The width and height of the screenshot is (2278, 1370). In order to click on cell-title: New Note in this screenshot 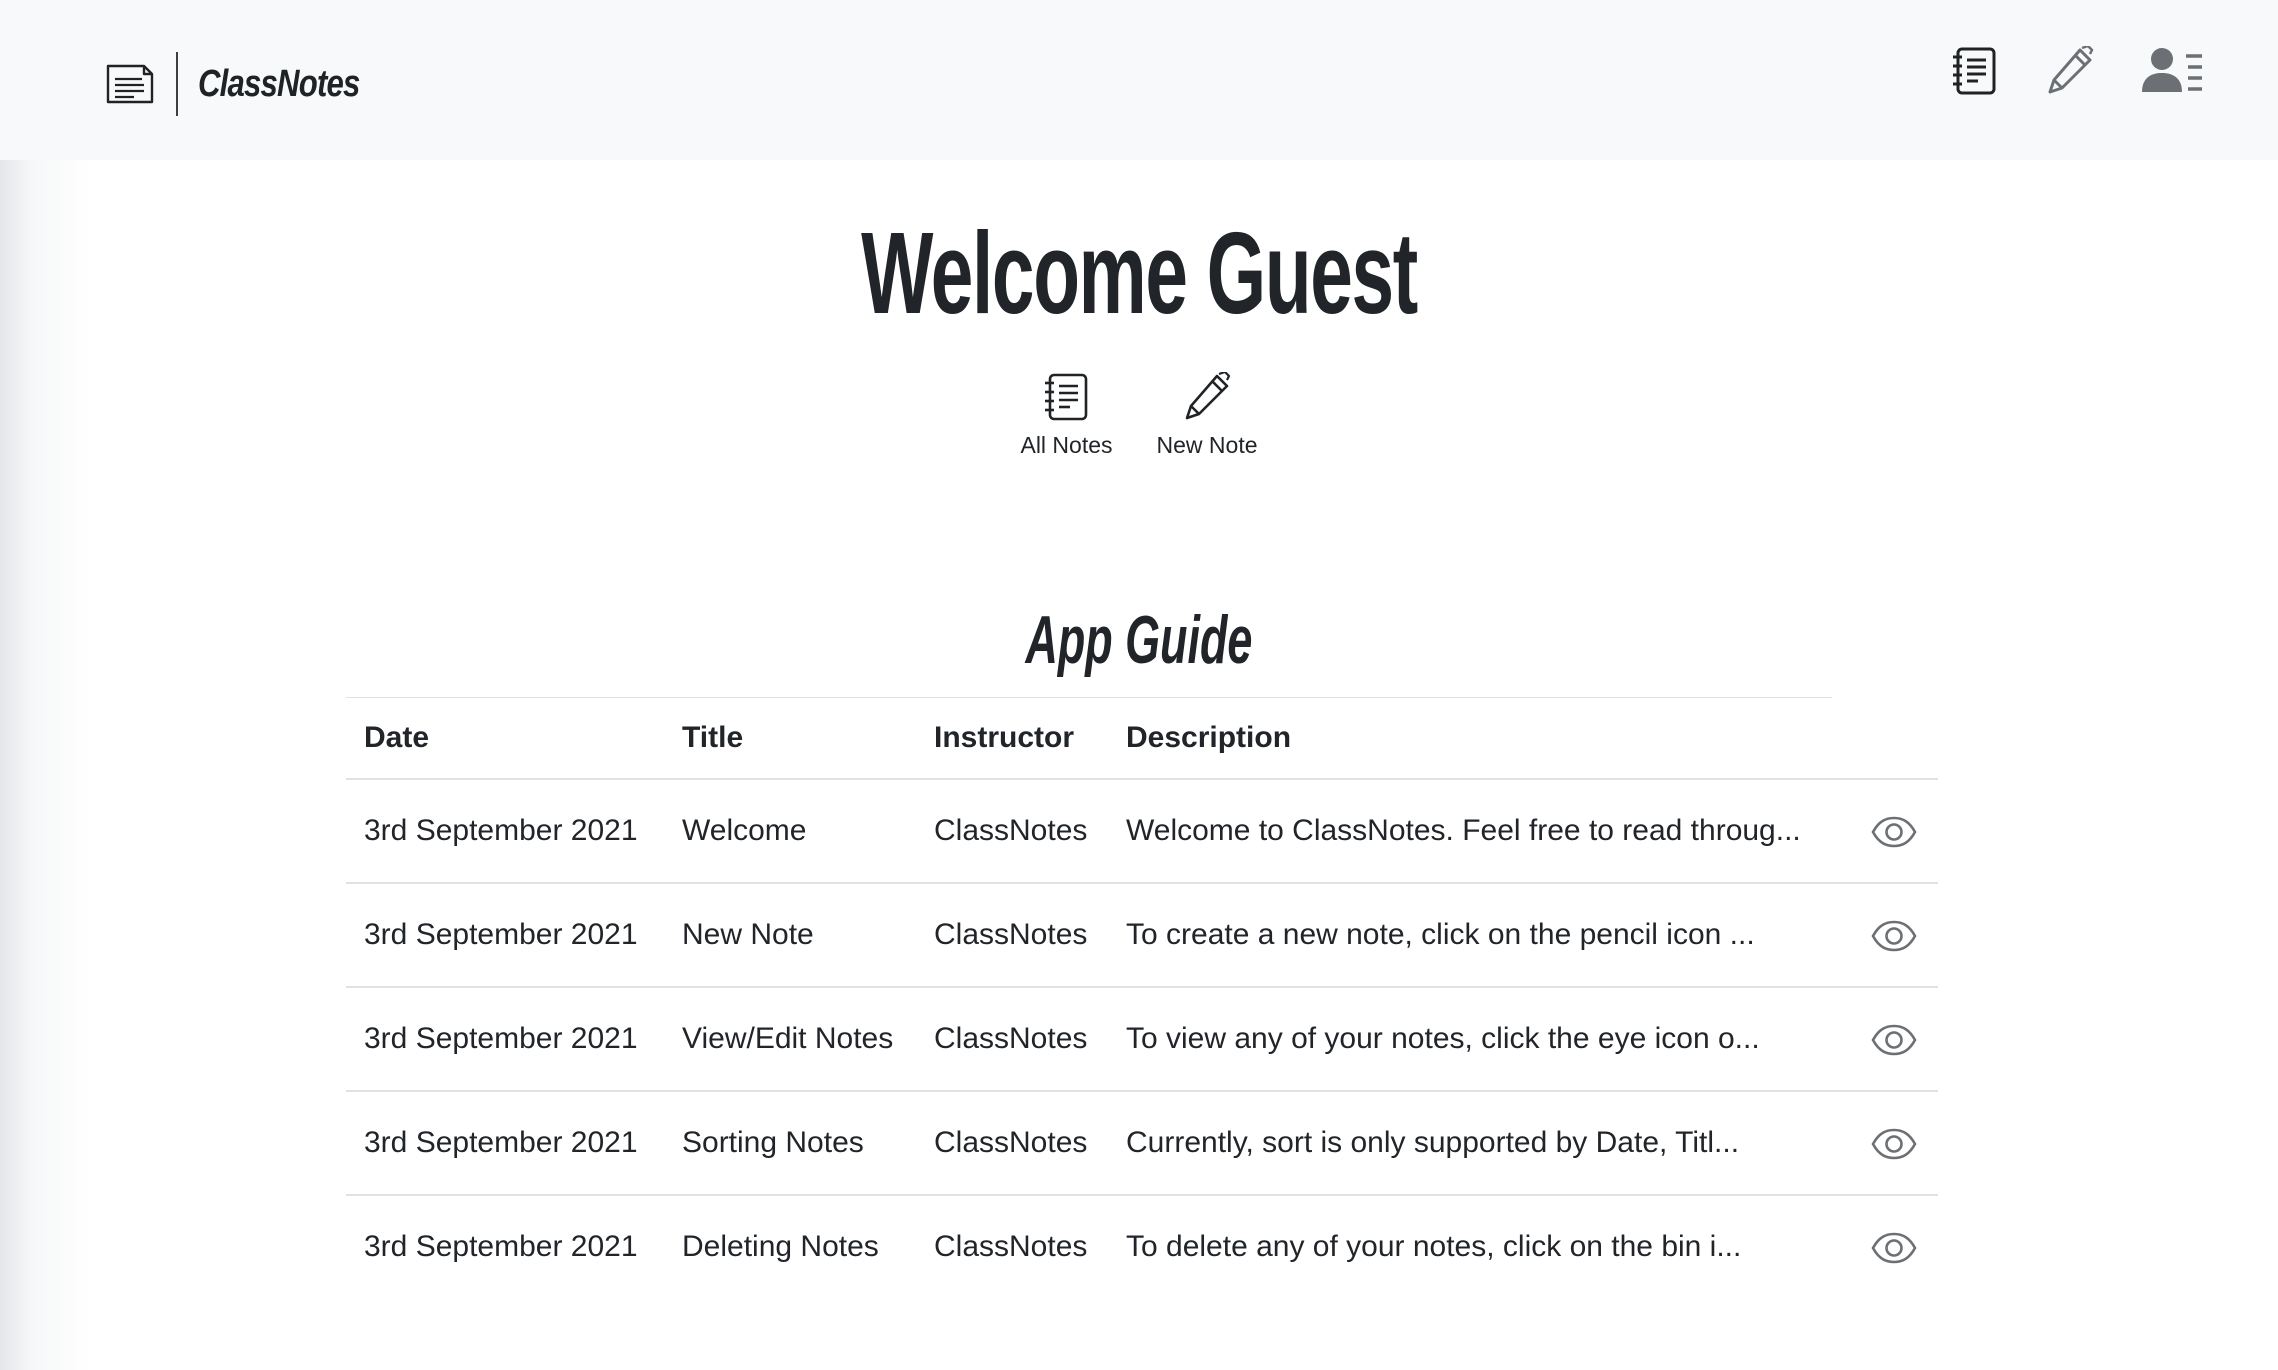, I will do `click(790, 935)`.